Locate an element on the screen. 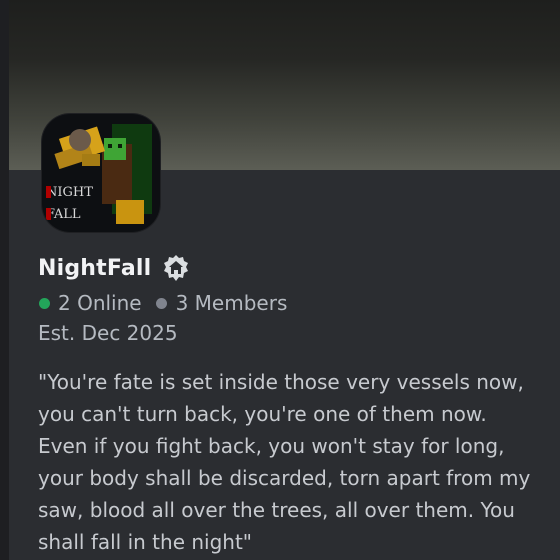  server-icon-art: NIGHT FALL is located at coordinates (101, 173).